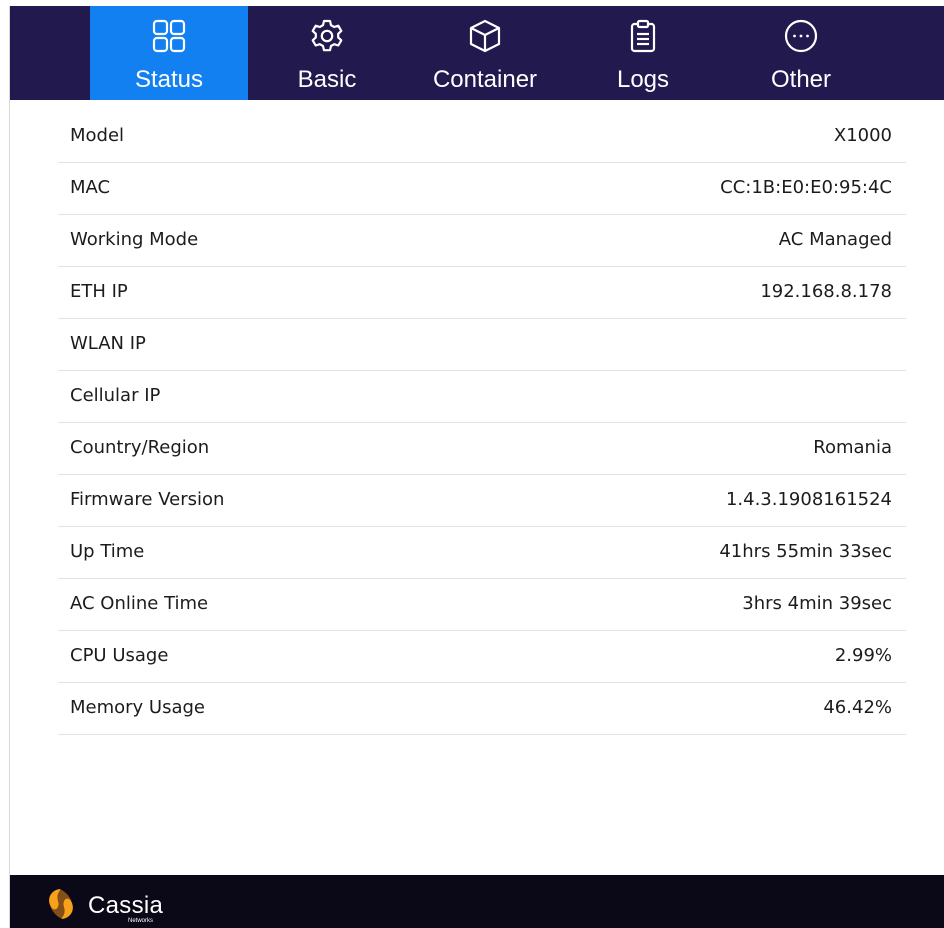 The image size is (944, 928). Describe the element at coordinates (147, 499) in the screenshot. I see `status-key: Firmware Version` at that location.